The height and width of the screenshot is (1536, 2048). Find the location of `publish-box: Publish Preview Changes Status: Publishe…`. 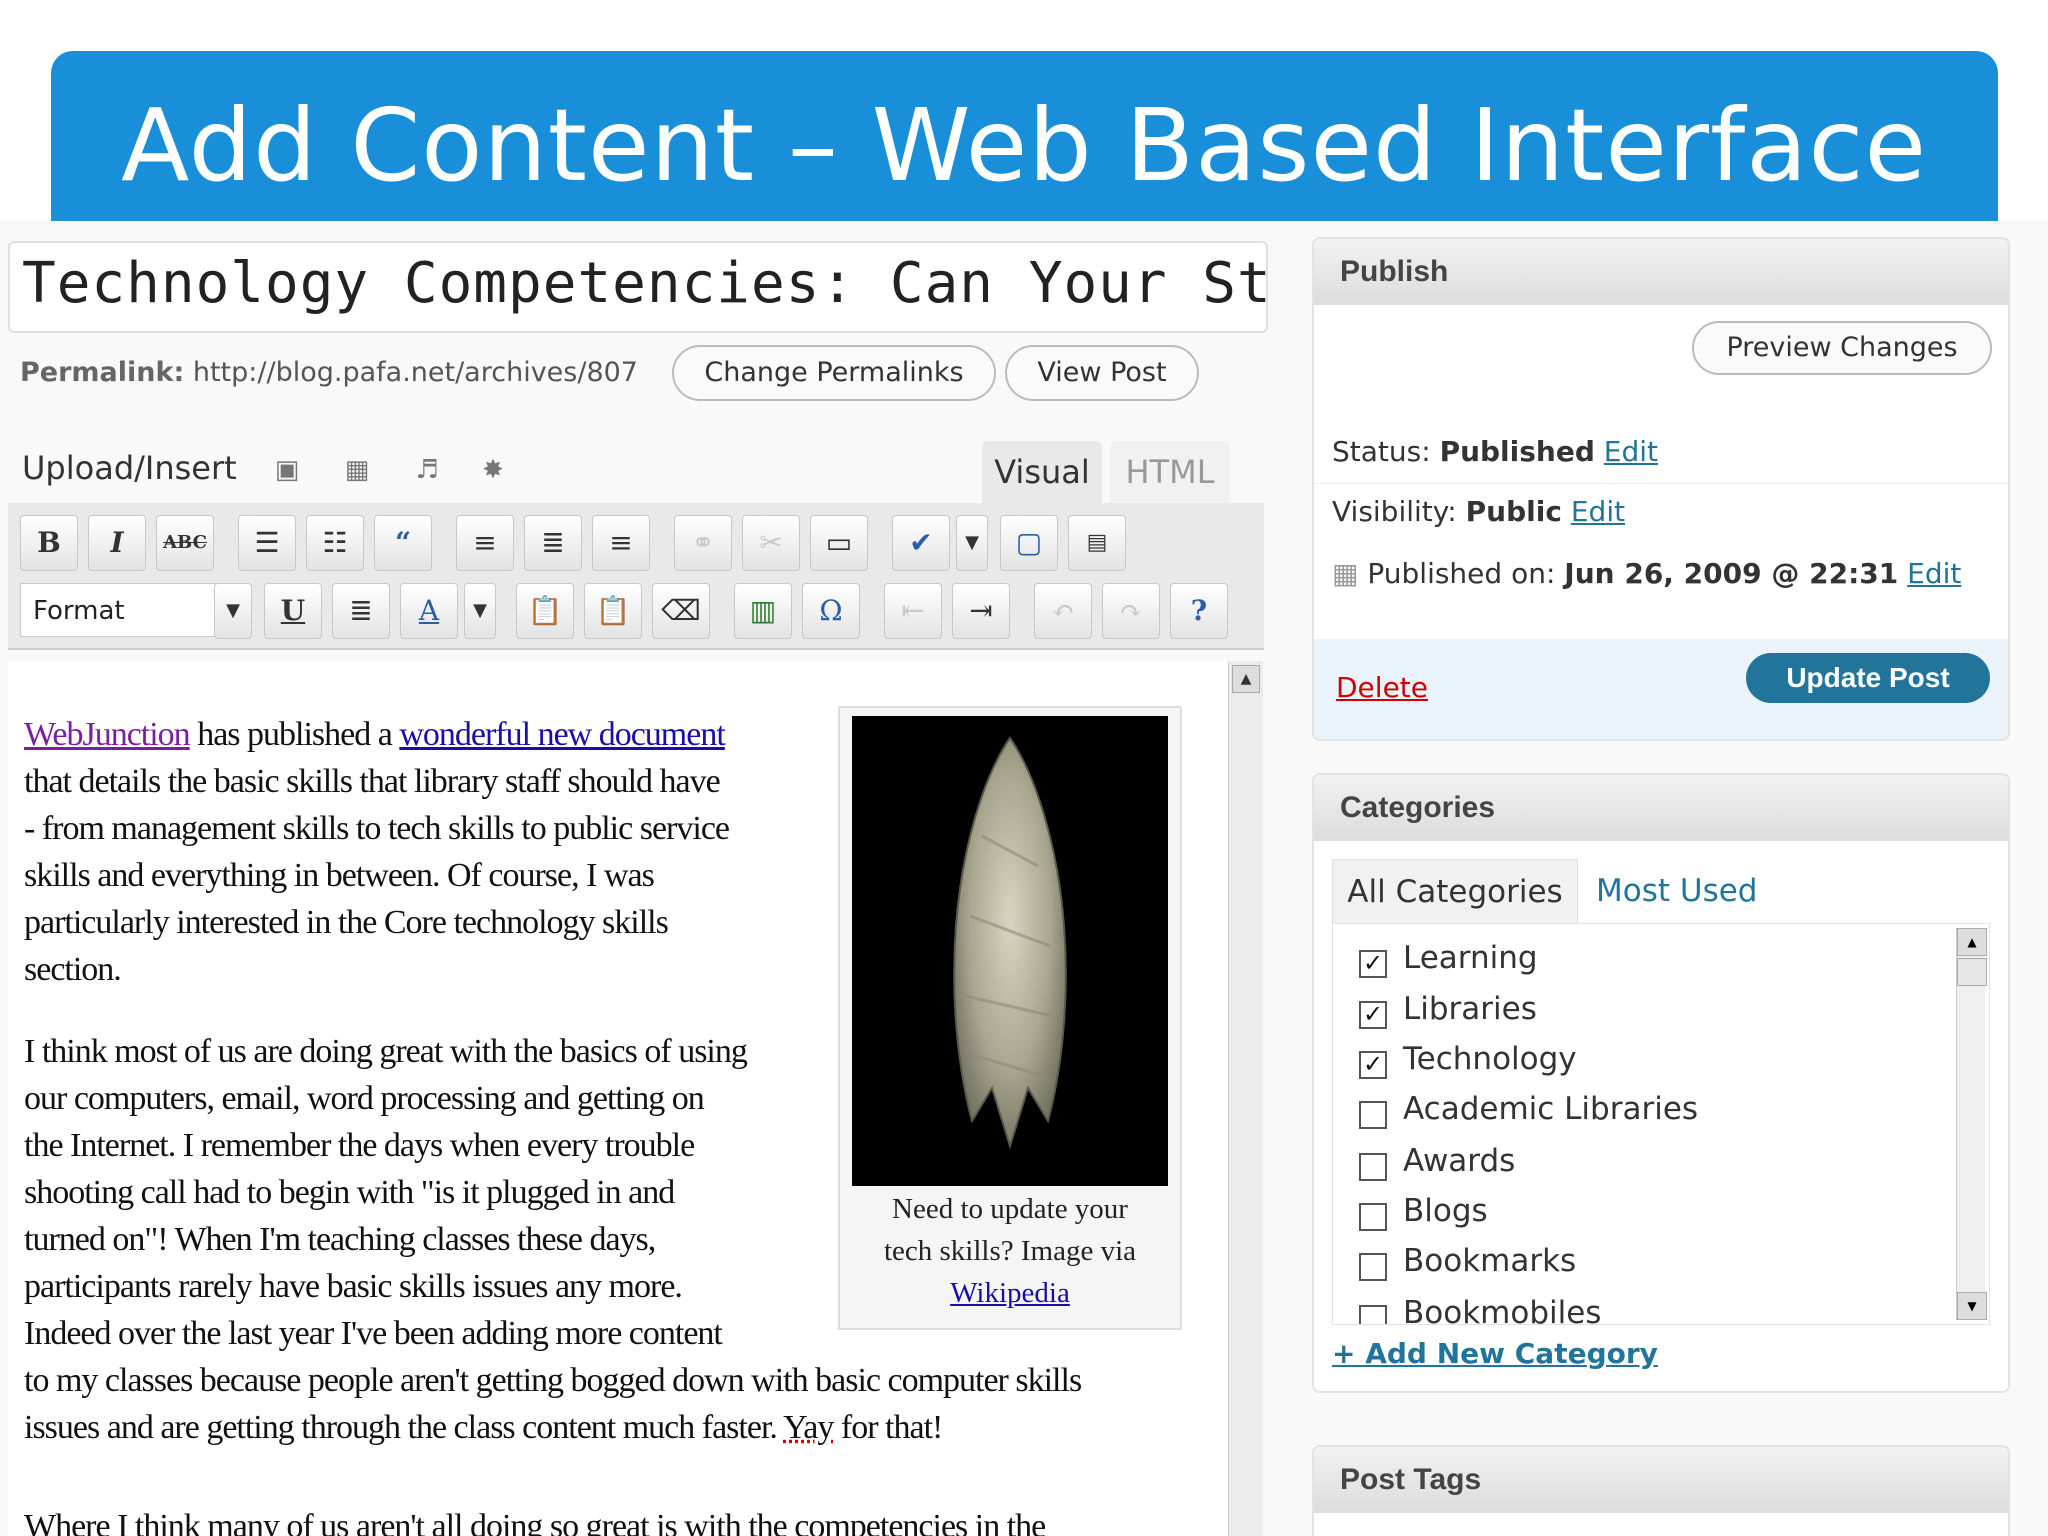

publish-box: Publish Preview Changes Status: Publishe… is located at coordinates (1661, 489).